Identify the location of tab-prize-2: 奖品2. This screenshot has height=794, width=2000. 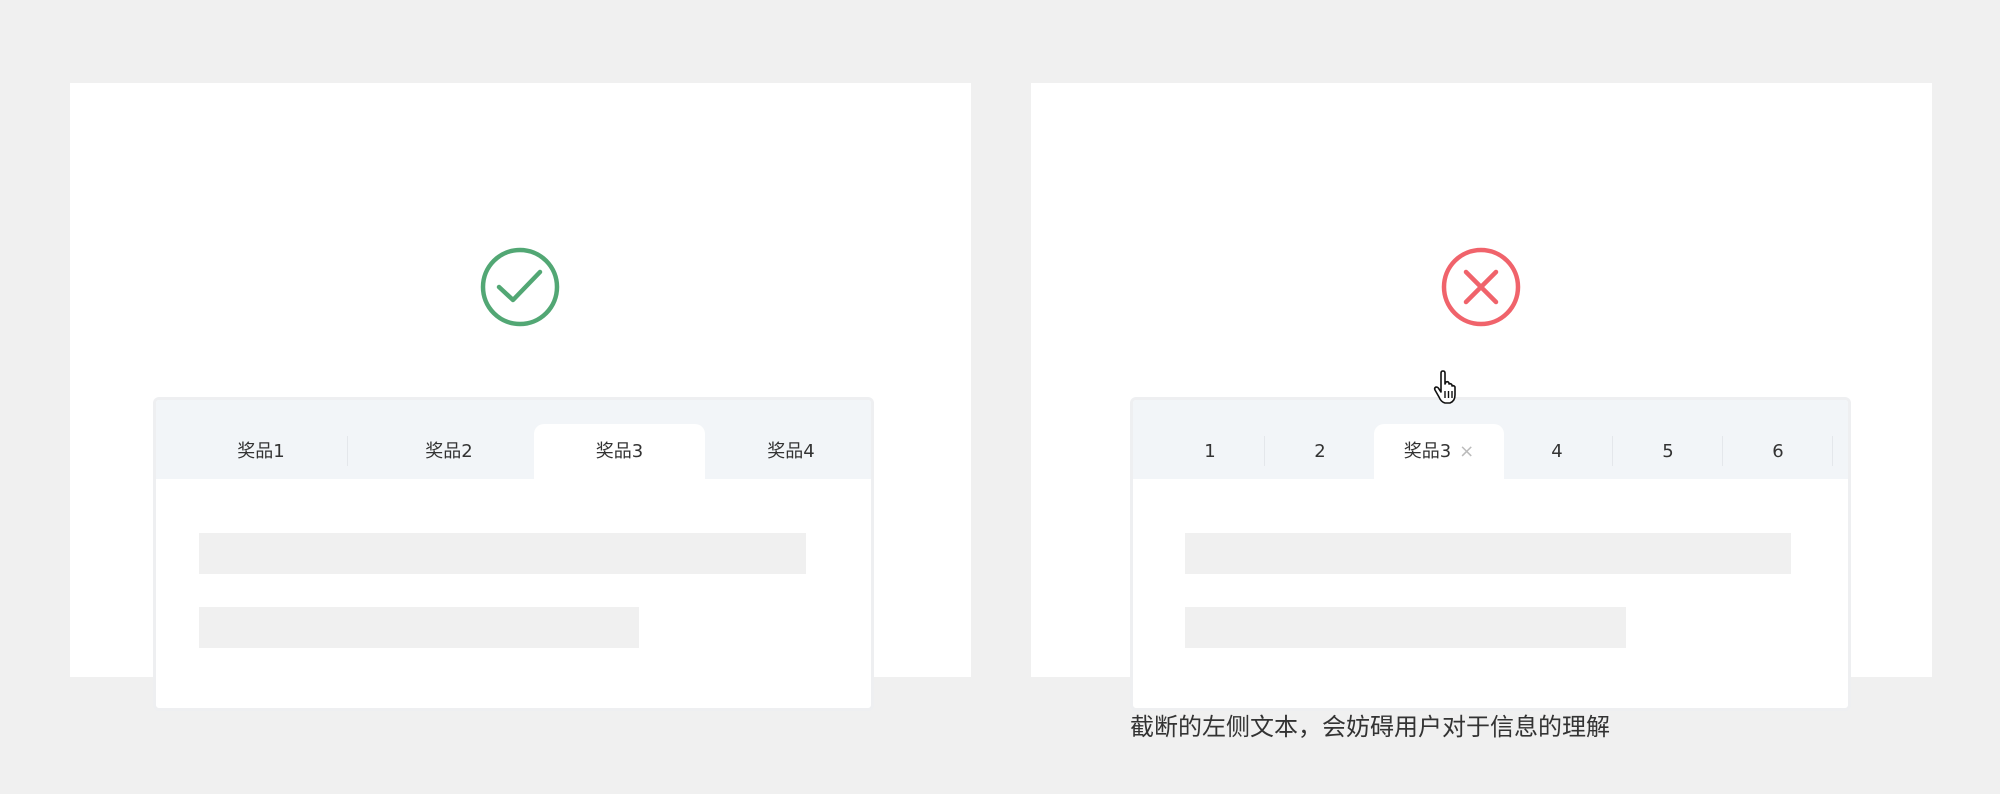
(448, 451).